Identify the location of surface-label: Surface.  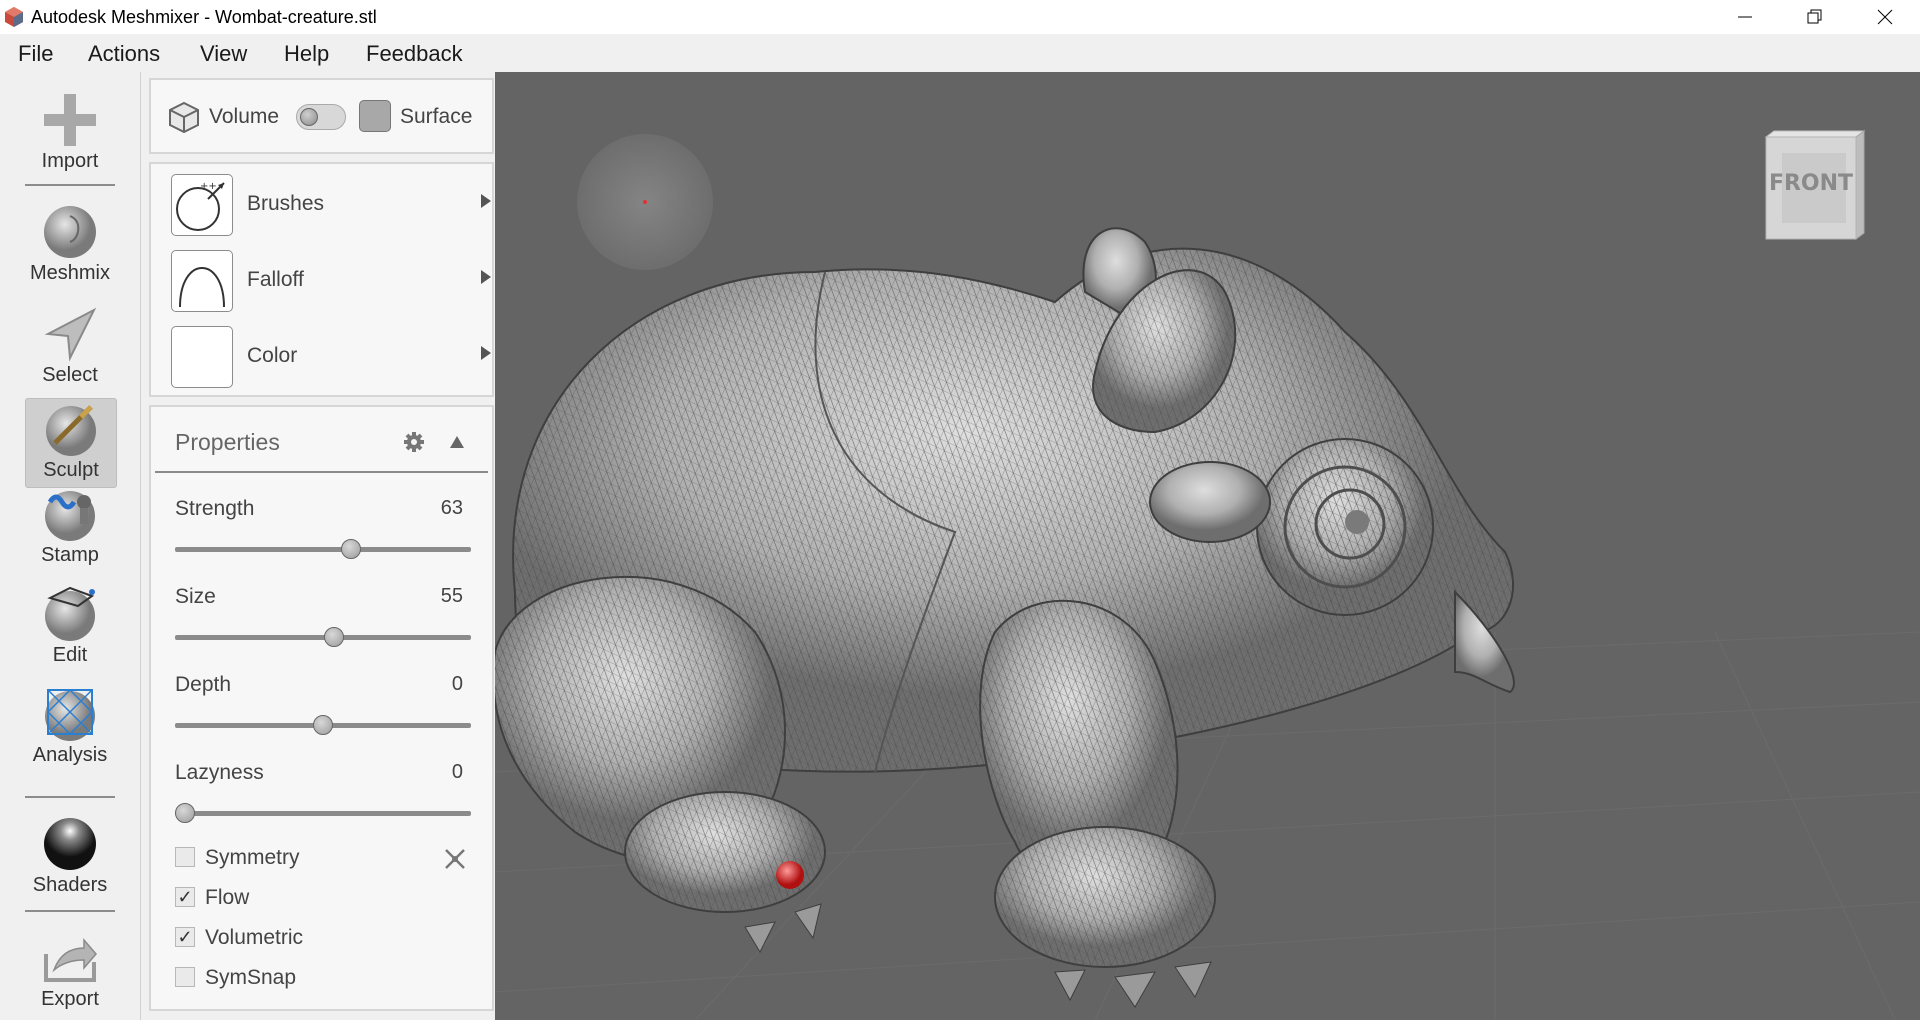
(436, 116).